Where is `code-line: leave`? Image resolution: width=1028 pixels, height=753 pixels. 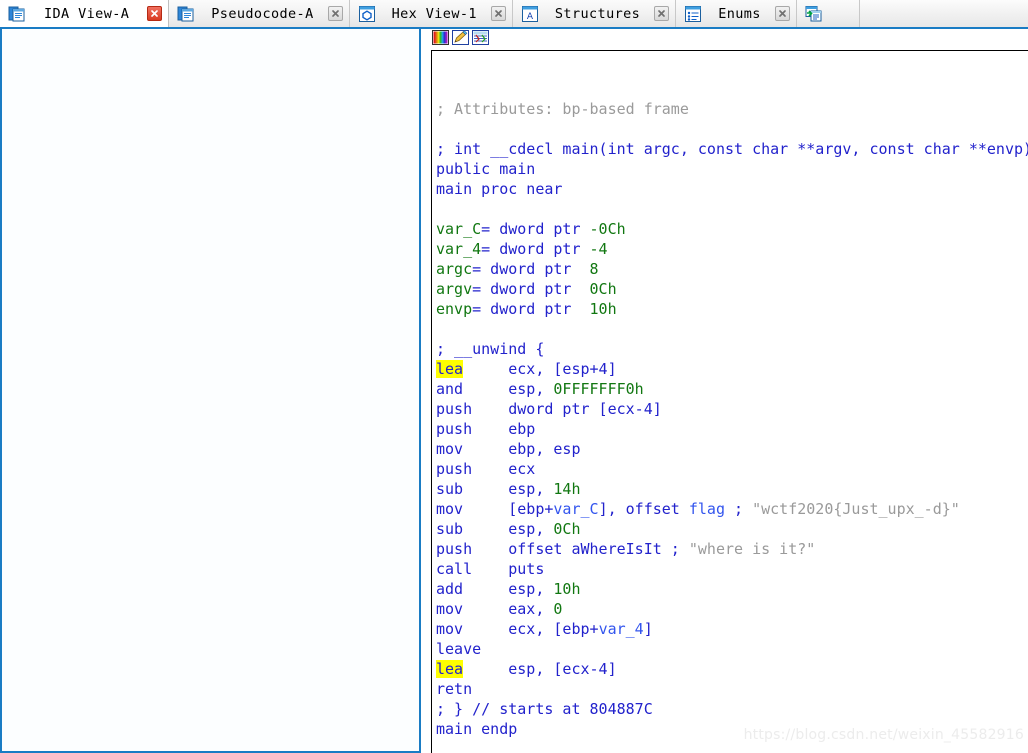
code-line: leave is located at coordinates (732, 649).